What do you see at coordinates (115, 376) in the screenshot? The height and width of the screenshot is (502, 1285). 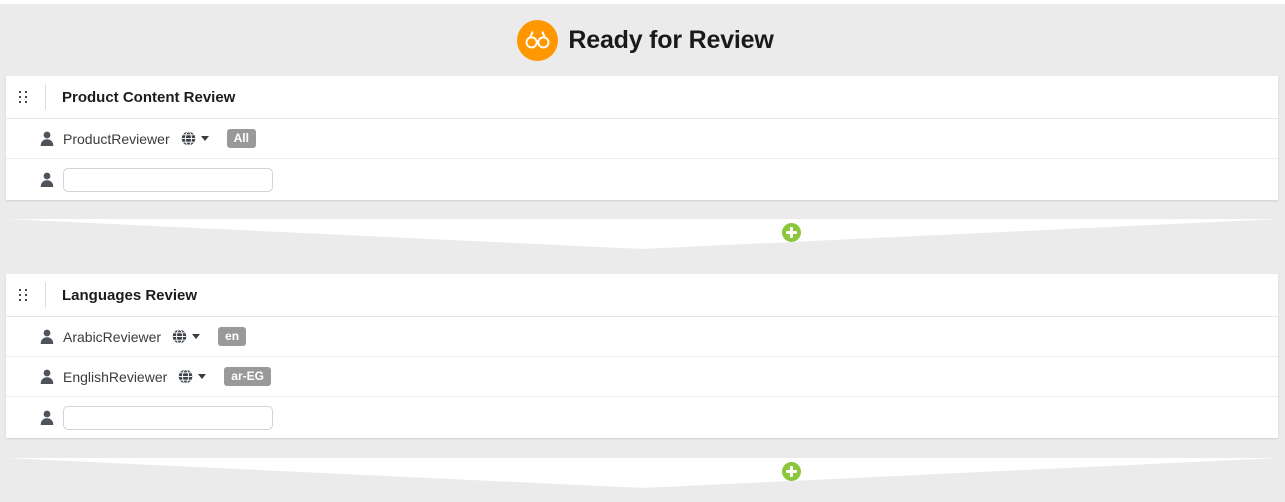 I see `reviewer-name: EnglishReviewer` at bounding box center [115, 376].